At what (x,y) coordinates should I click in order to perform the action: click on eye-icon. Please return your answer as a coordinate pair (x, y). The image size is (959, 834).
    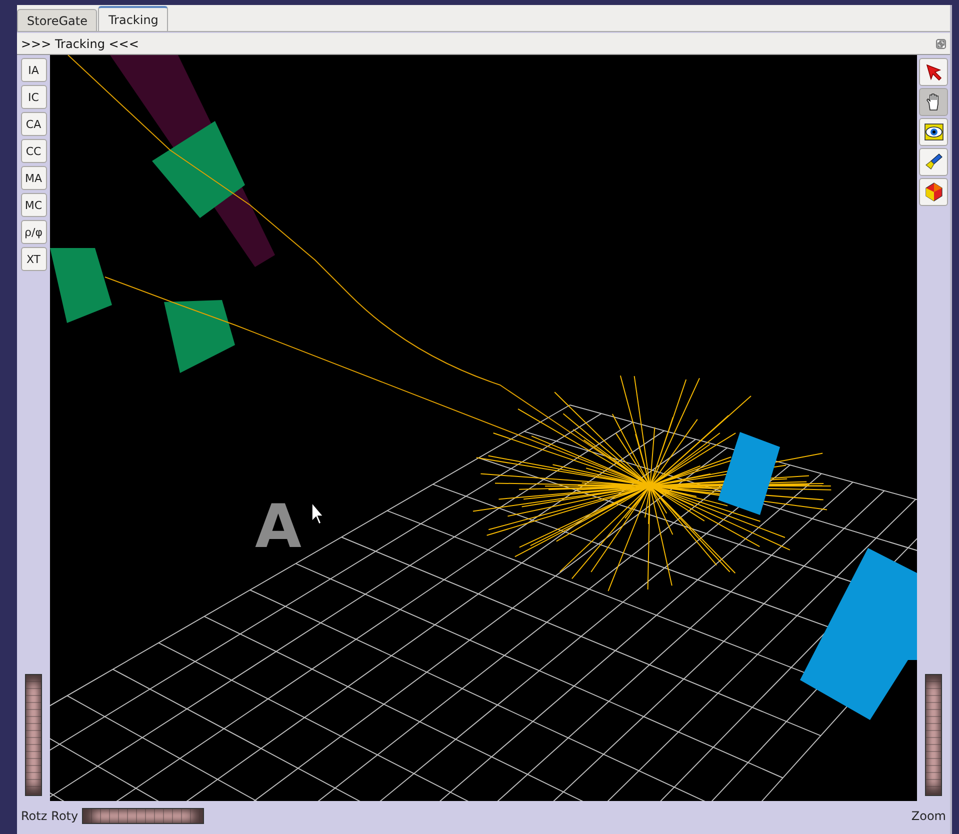
    Looking at the image, I should click on (934, 132).